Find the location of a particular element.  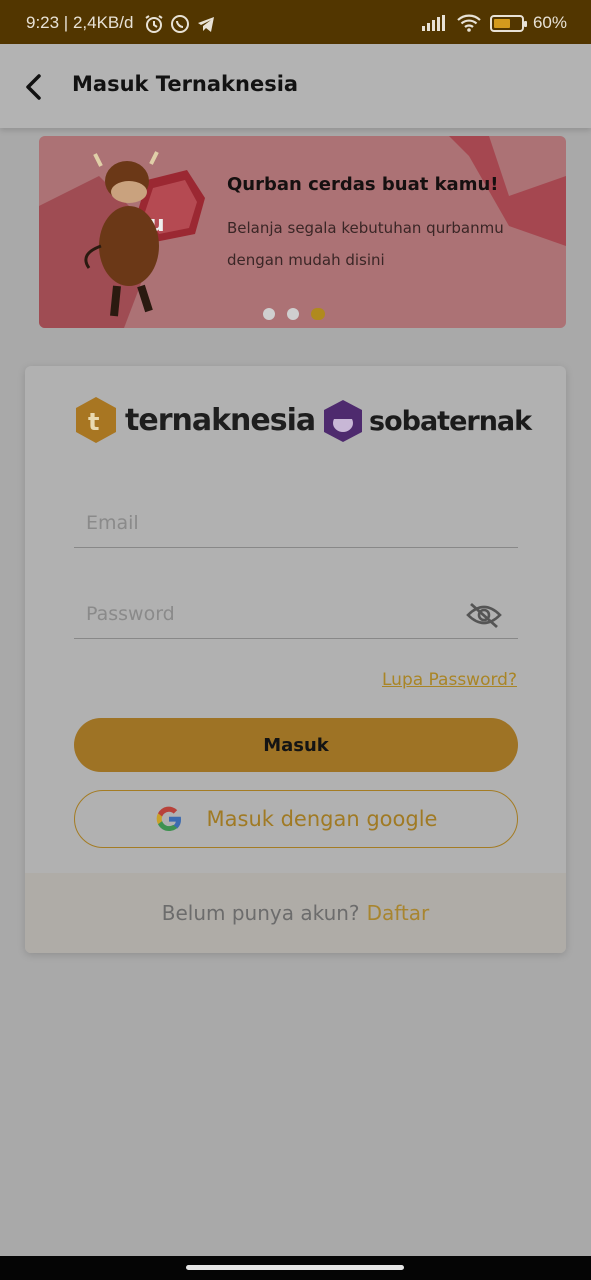

app-bar: Masuk Ternaknesia is located at coordinates (295, 86).